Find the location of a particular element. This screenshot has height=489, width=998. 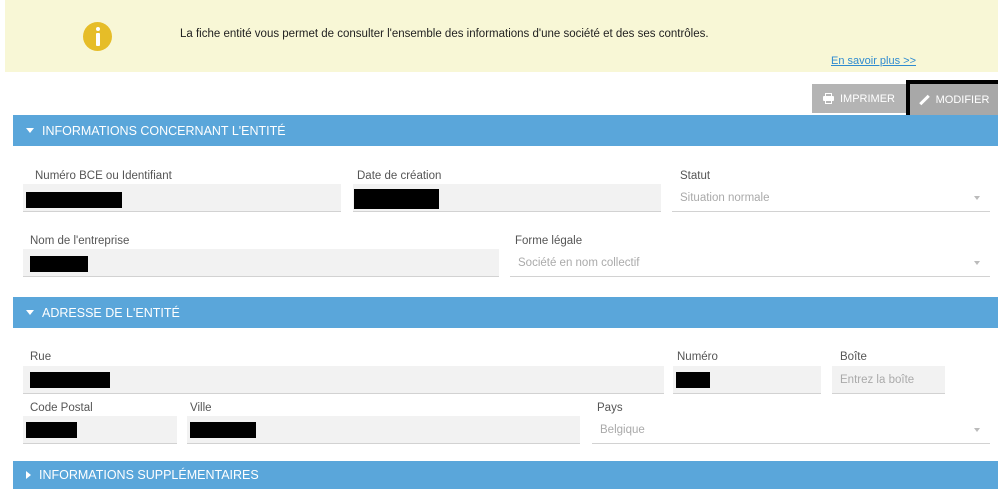

bce-label: Numéro BCE ou Identifiant is located at coordinates (103, 176).